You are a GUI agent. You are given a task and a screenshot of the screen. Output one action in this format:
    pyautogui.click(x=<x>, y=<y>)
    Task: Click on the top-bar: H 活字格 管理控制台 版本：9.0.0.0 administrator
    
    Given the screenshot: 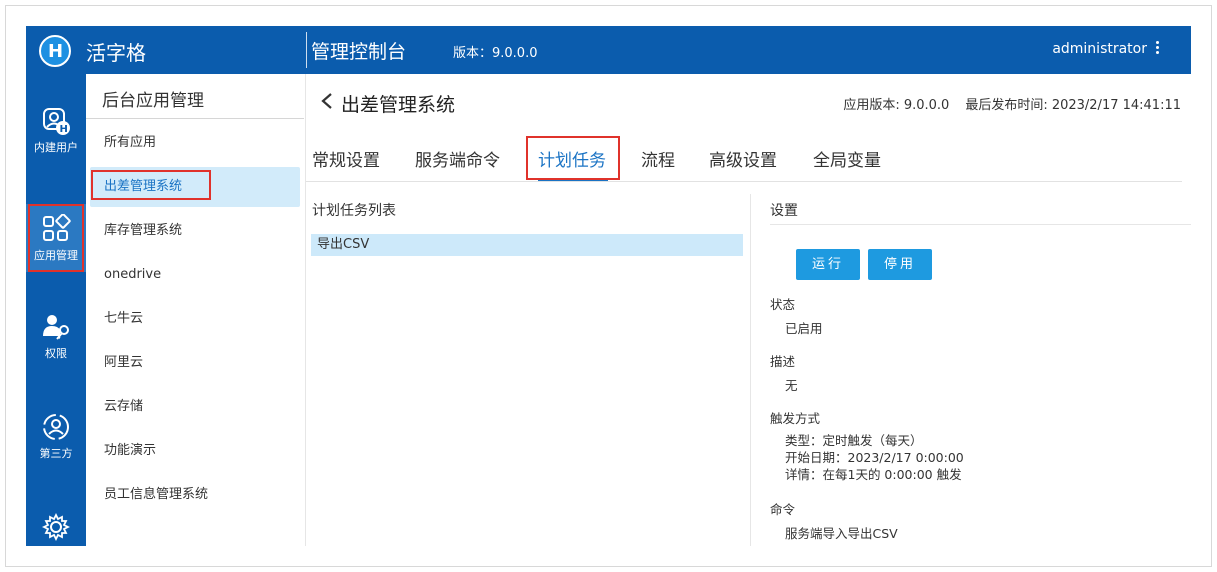 What is the action you would take?
    pyautogui.click(x=608, y=50)
    